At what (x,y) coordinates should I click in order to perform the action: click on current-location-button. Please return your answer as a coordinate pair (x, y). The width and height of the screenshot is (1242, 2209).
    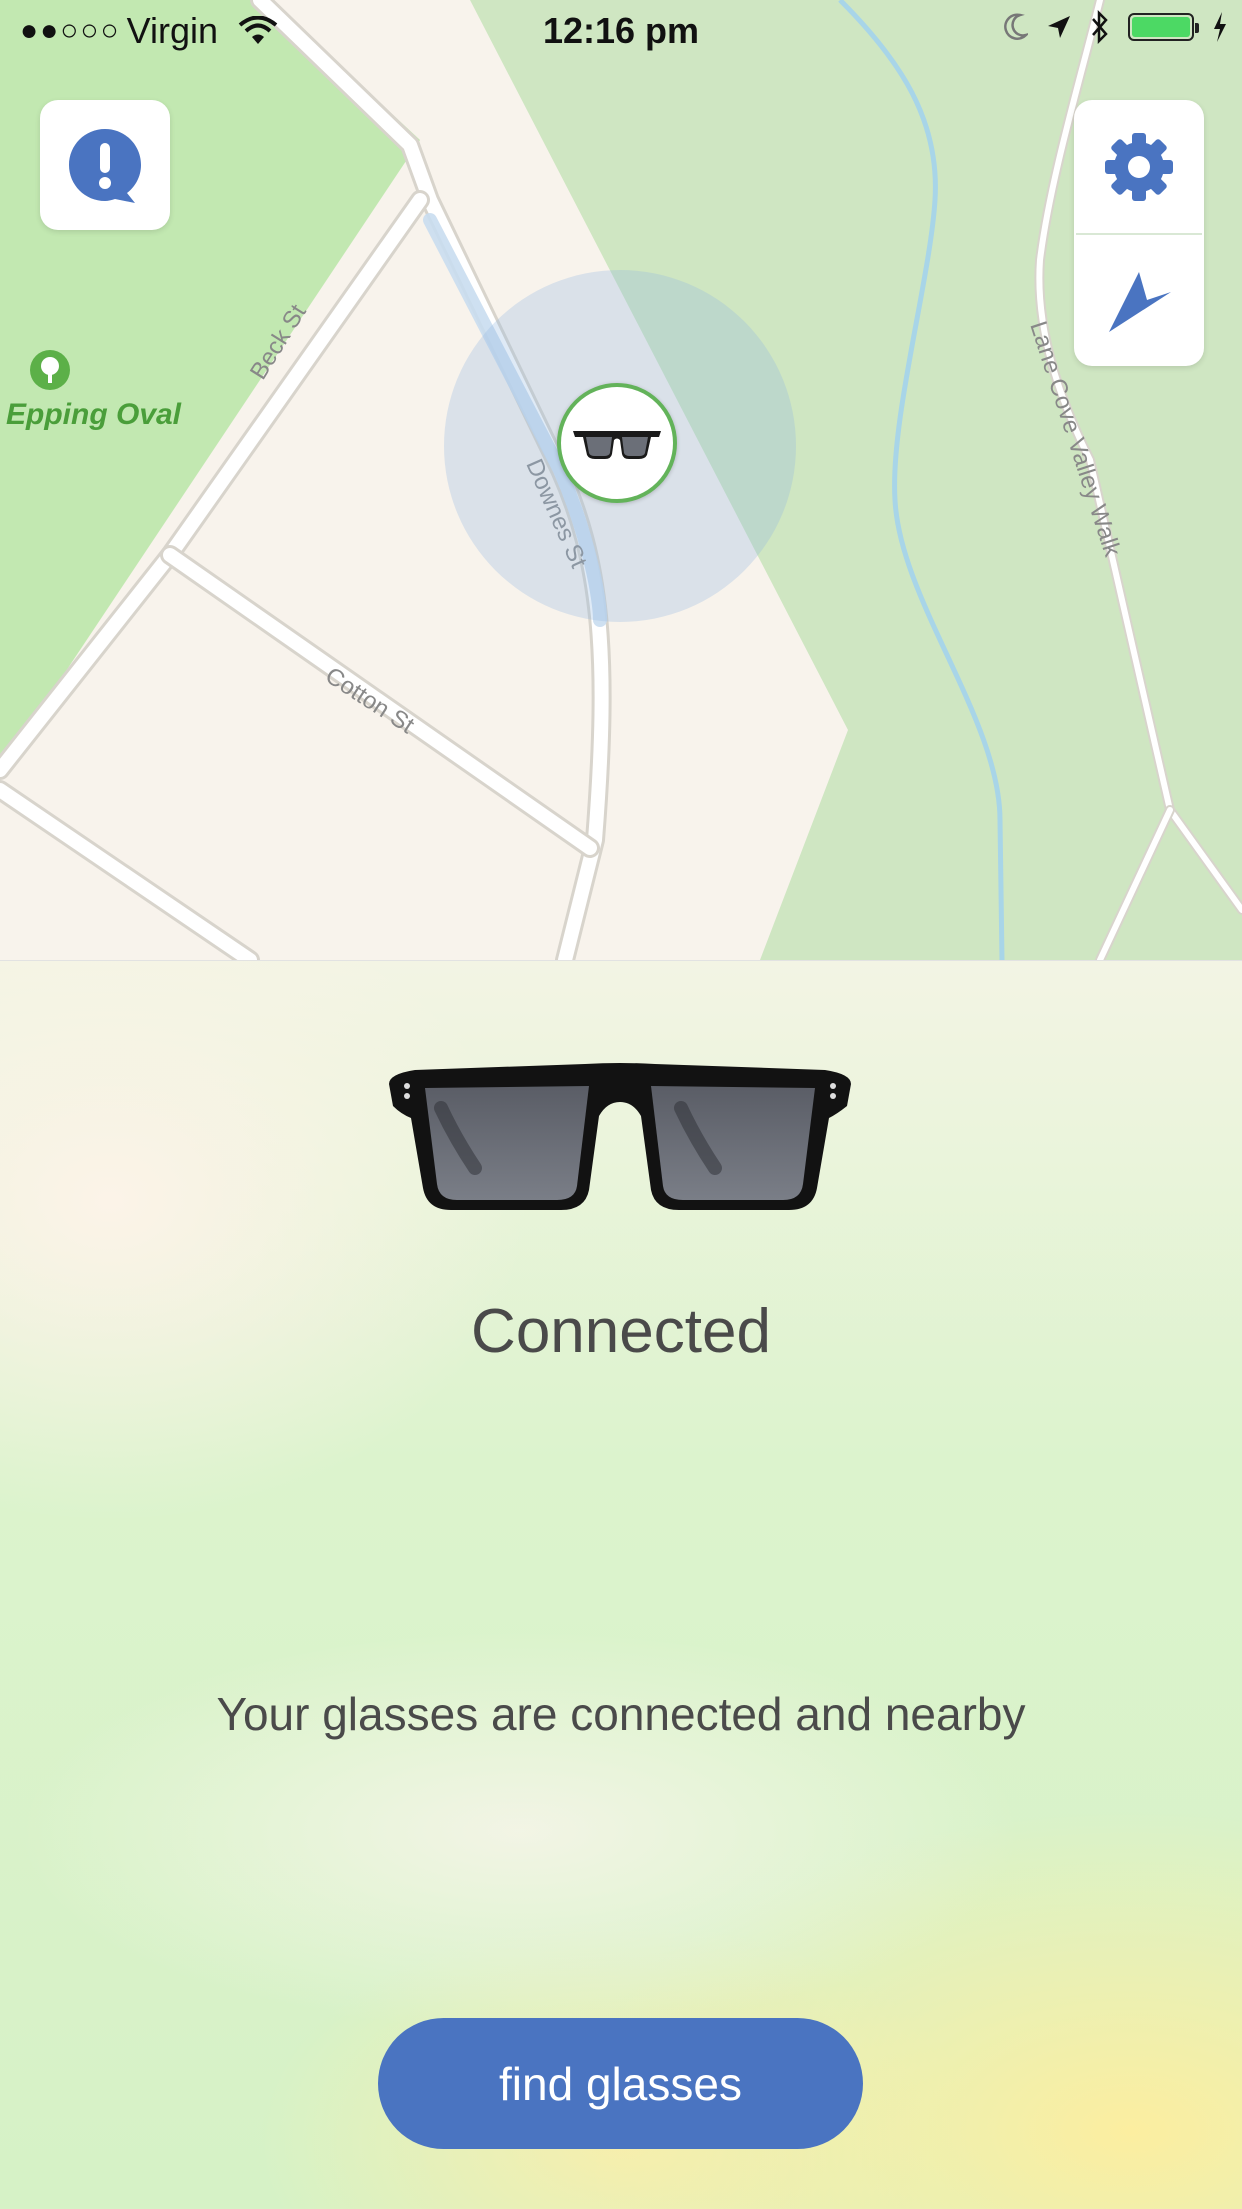
    Looking at the image, I should click on (1139, 301).